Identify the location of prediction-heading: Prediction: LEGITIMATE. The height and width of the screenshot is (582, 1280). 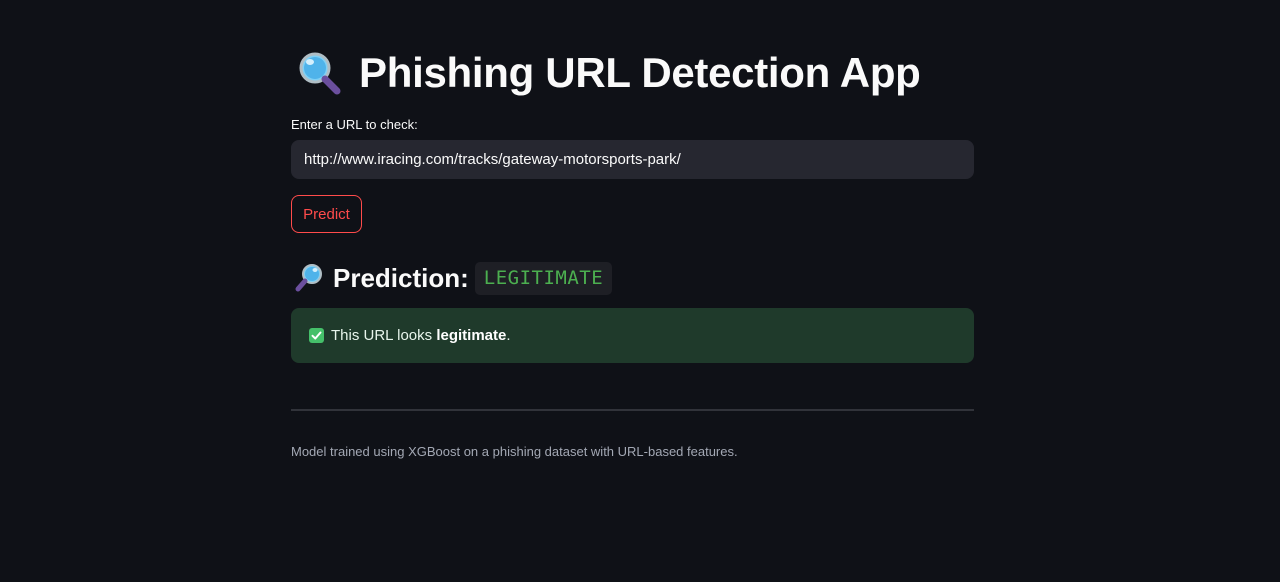
(453, 278).